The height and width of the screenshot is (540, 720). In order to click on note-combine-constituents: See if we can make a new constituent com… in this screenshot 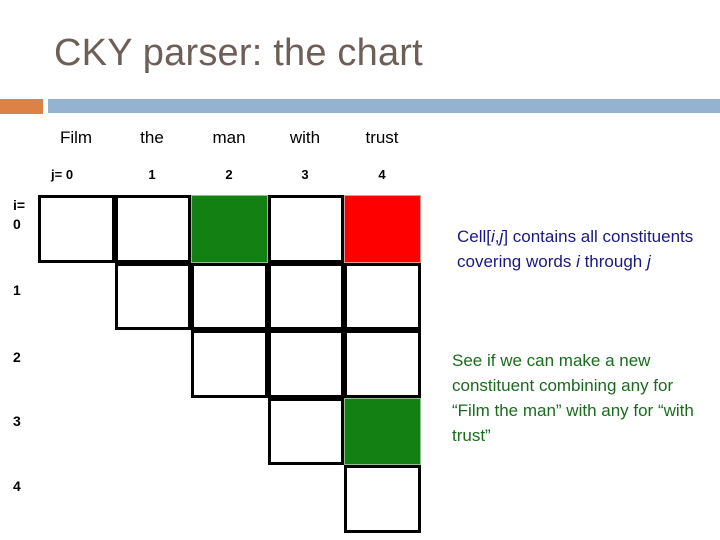, I will do `click(573, 398)`.